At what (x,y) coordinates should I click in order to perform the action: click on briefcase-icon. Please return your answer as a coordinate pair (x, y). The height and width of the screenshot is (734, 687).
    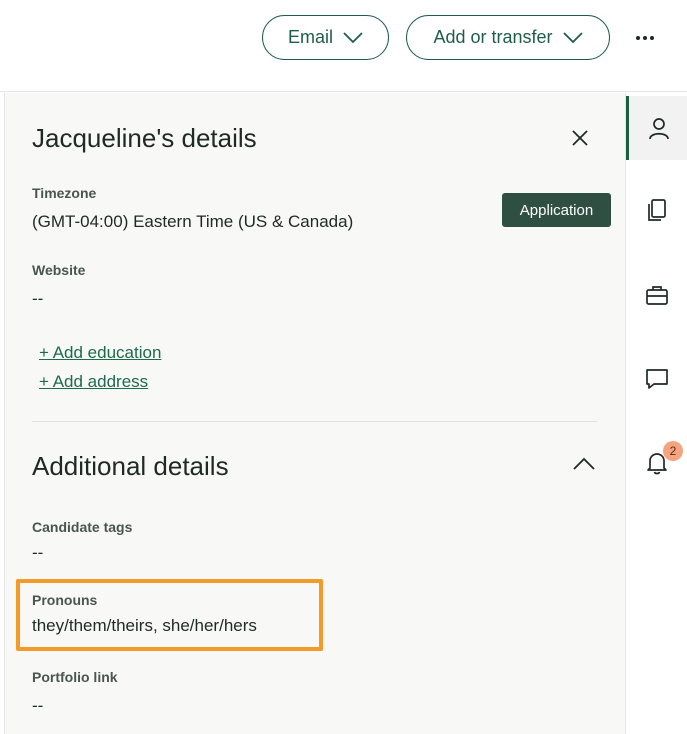
    Looking at the image, I should click on (657, 295).